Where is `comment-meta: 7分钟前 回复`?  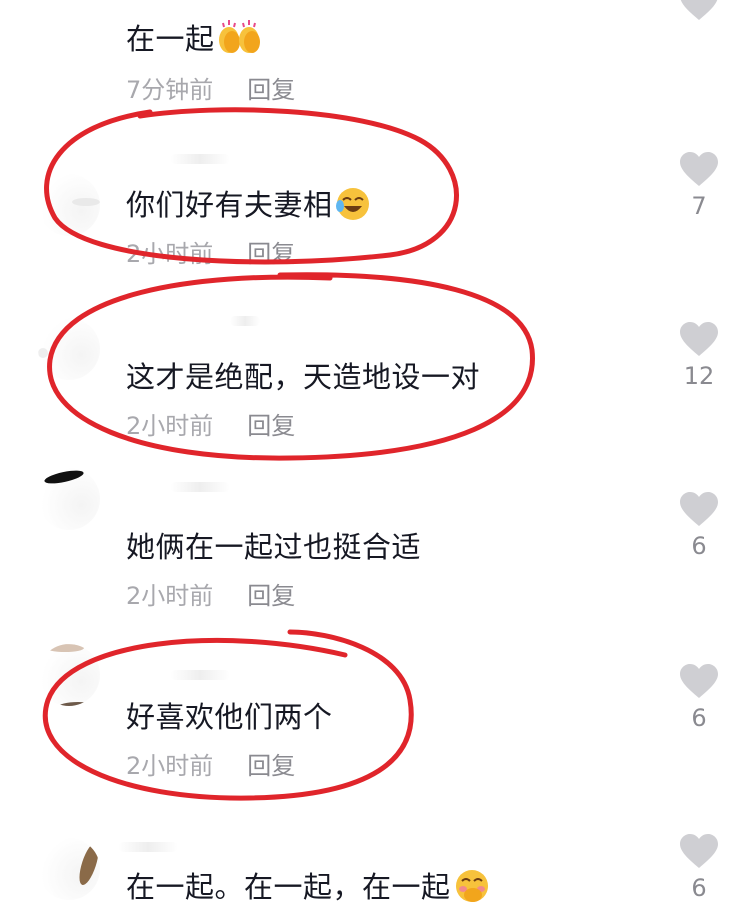
comment-meta: 7分钟前 回复 is located at coordinates (210, 87).